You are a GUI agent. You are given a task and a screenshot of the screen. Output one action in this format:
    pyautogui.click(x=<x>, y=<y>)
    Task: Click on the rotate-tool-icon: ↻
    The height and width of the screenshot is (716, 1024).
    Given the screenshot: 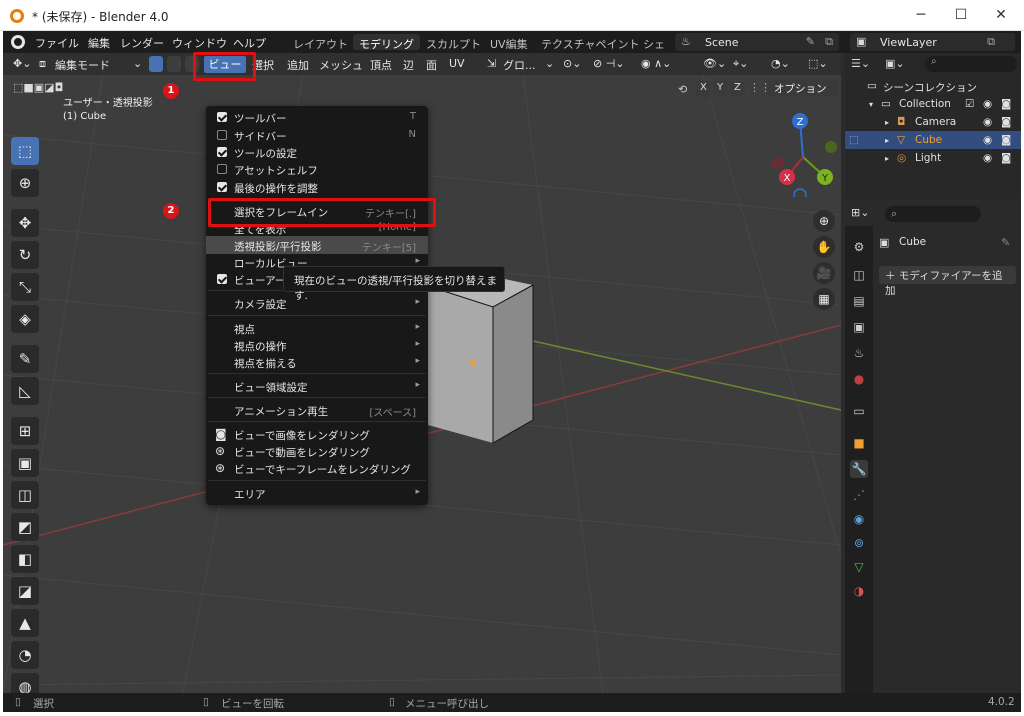 What is the action you would take?
    pyautogui.click(x=25, y=255)
    